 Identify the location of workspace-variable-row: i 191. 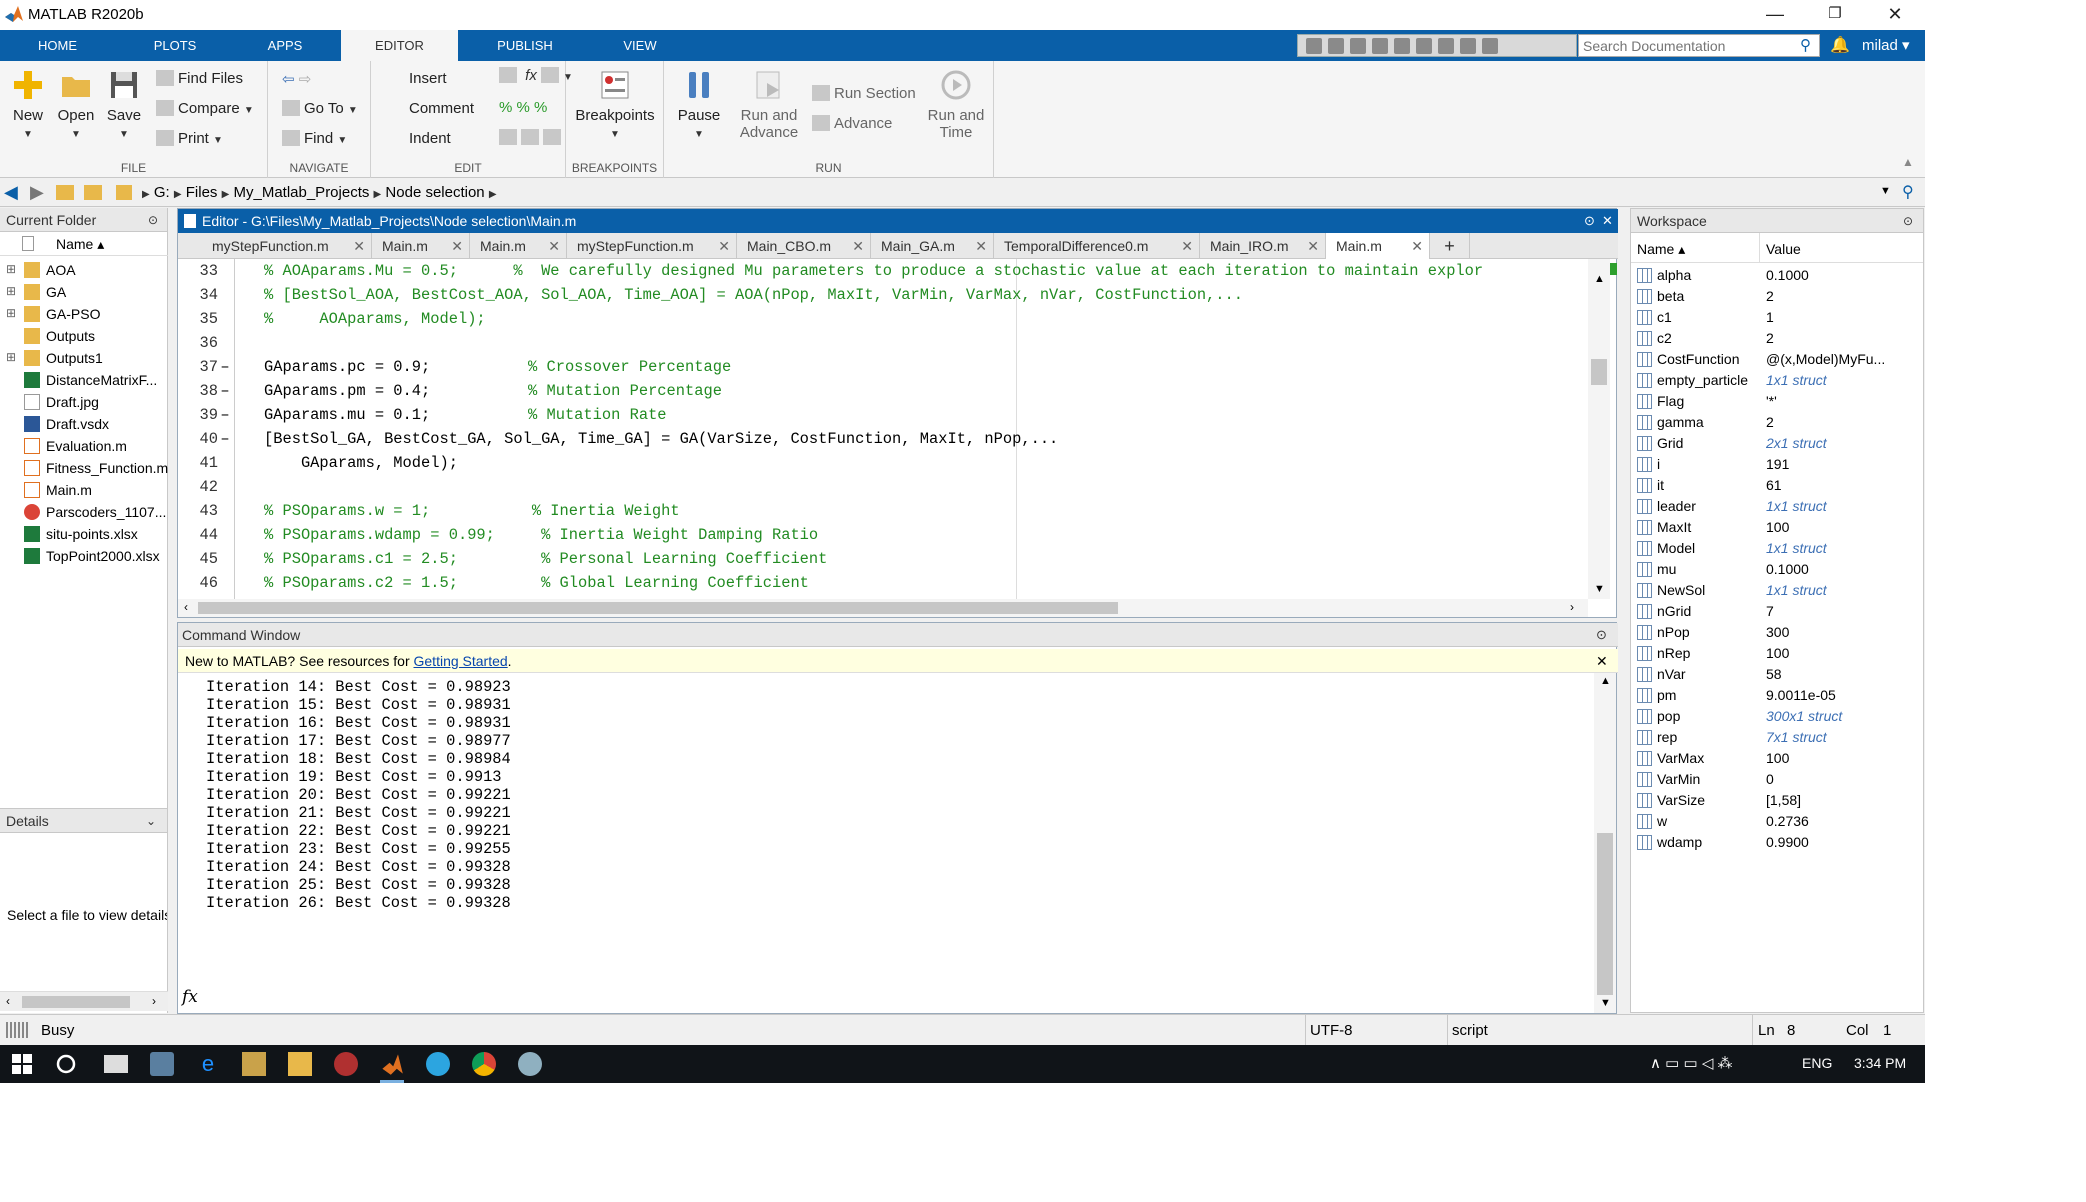
(1777, 464).